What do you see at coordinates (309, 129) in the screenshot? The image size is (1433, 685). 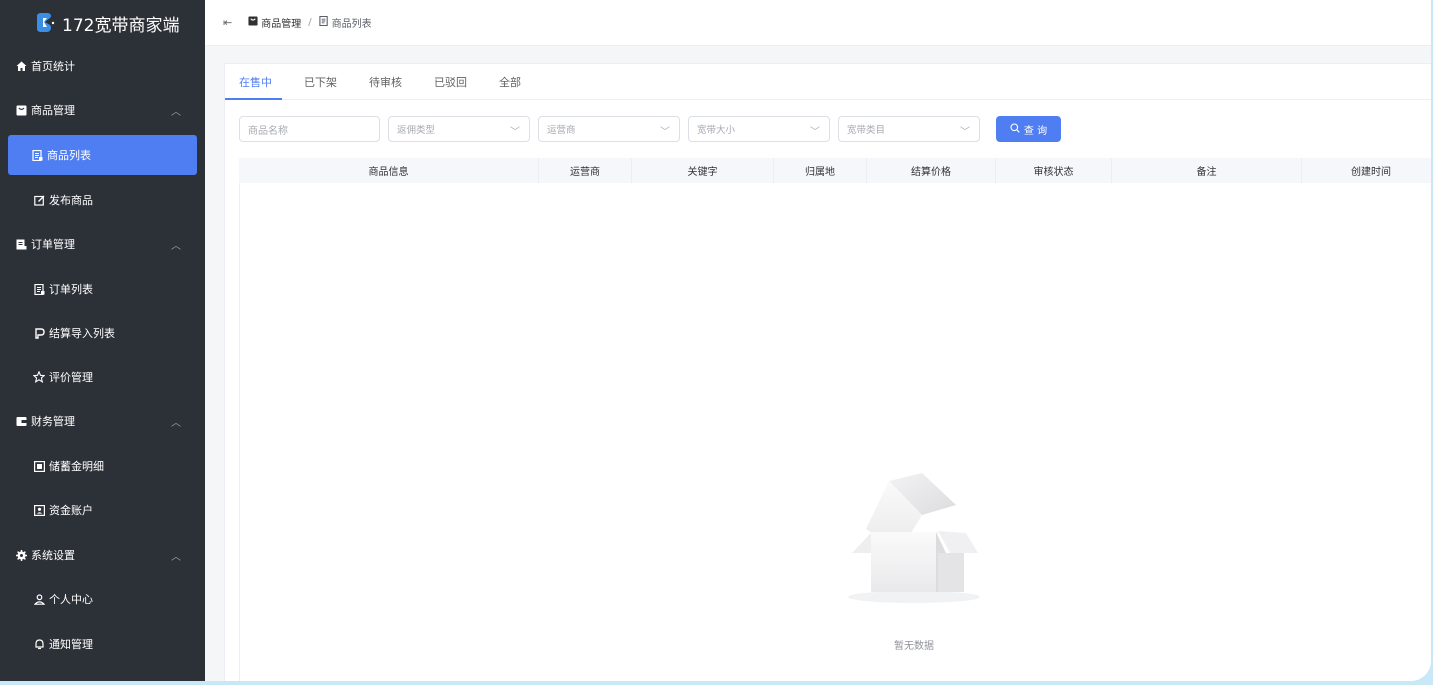 I see `goods-name-input: 商品名称` at bounding box center [309, 129].